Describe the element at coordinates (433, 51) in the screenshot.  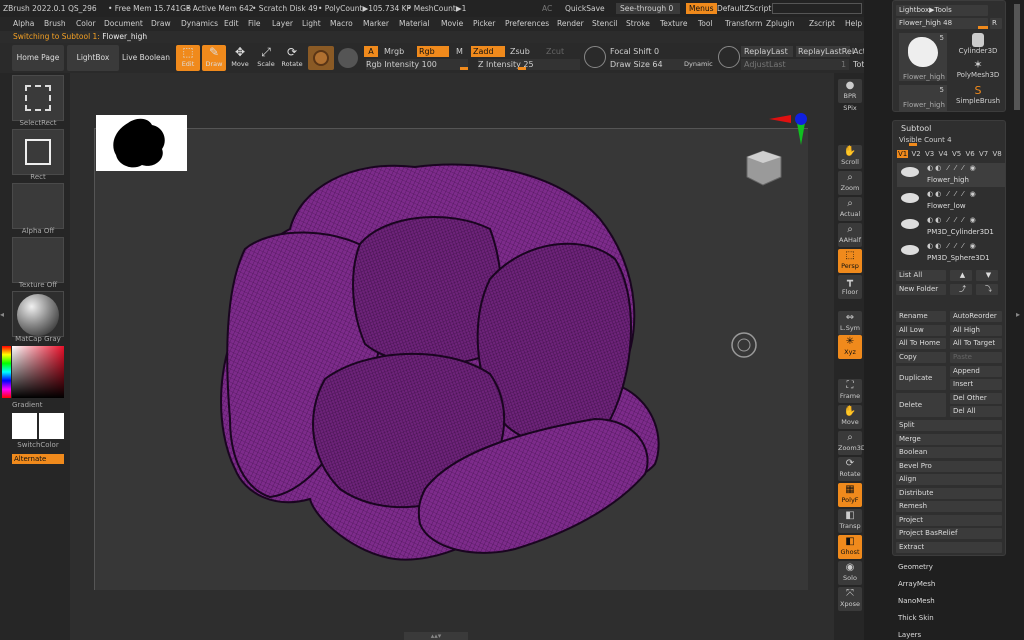
I see `rgb-button: Rgb` at that location.